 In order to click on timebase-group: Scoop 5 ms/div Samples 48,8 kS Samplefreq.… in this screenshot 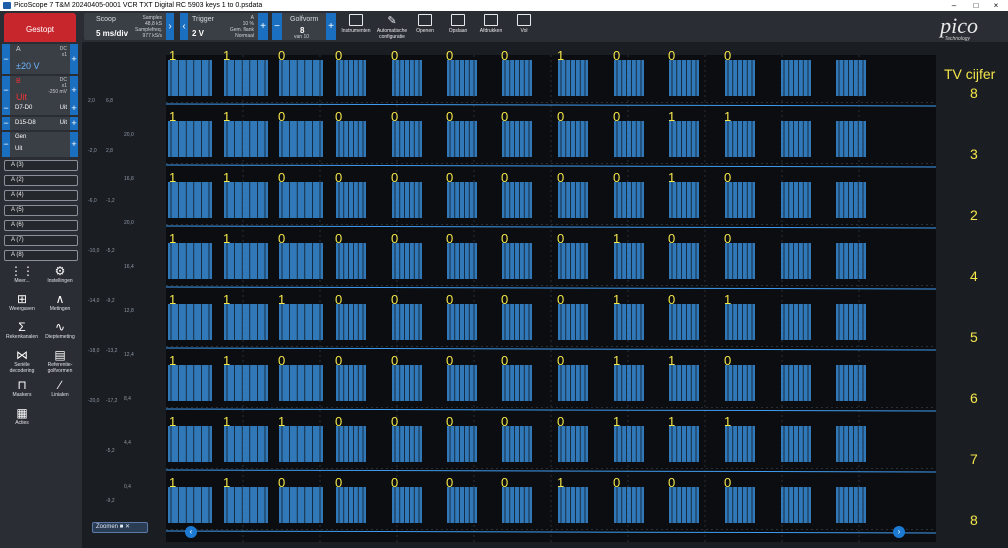, I will do `click(129, 26)`.